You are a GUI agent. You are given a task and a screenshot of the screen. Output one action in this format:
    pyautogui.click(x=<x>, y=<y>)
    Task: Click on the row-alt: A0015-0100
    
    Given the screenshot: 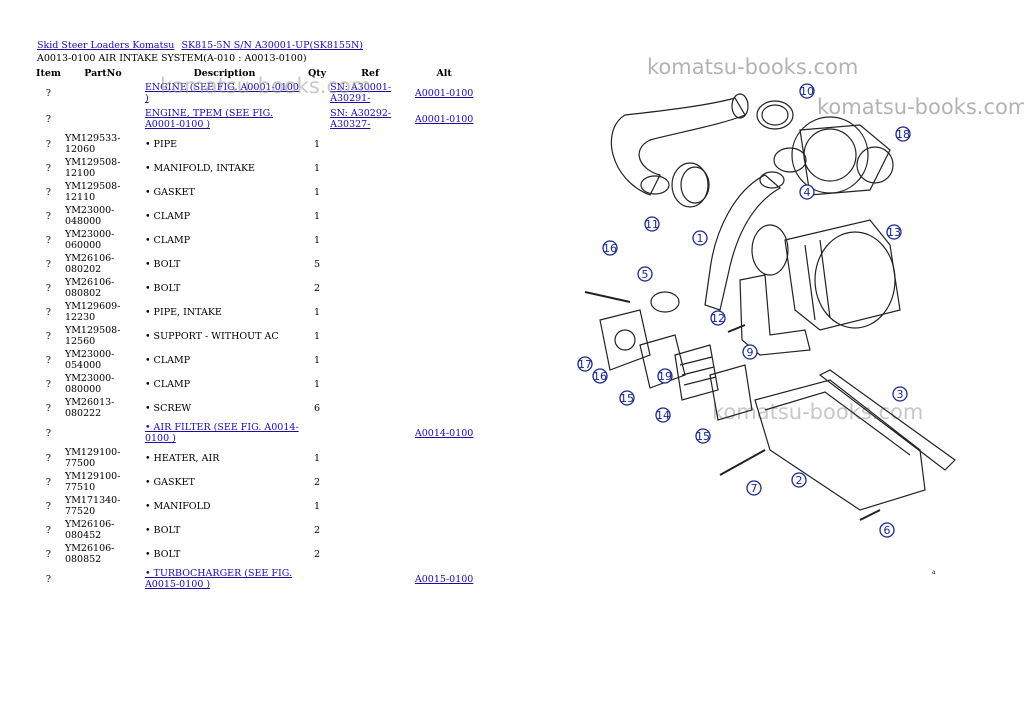 What is the action you would take?
    pyautogui.click(x=444, y=579)
    